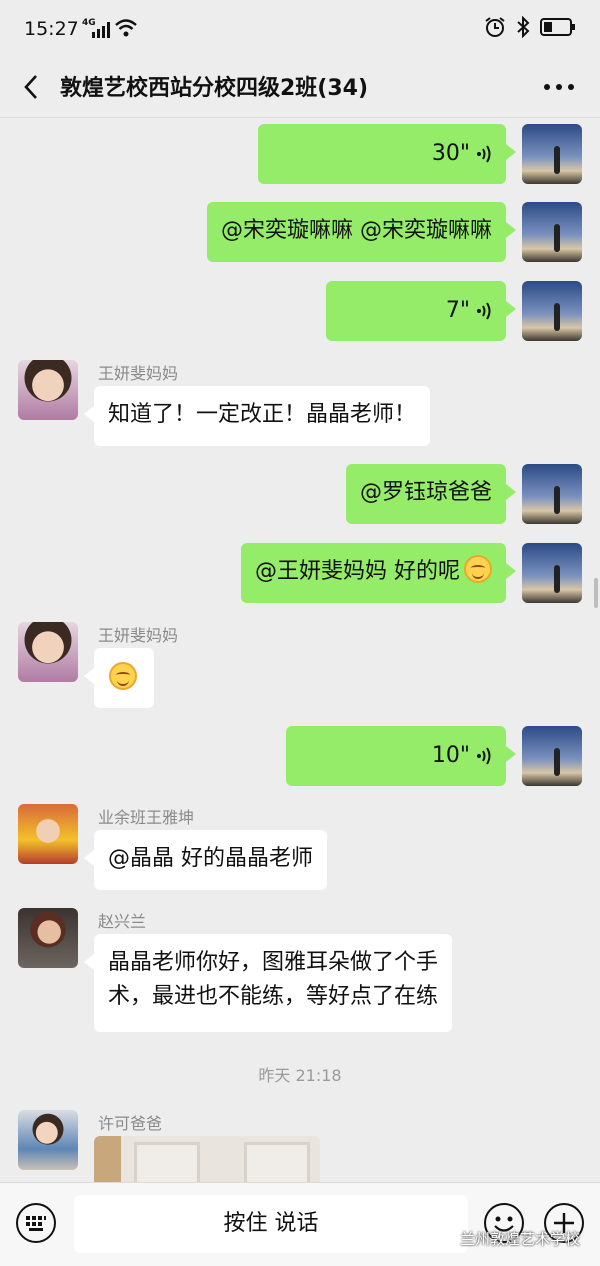 Image resolution: width=600 pixels, height=1266 pixels. Describe the element at coordinates (357, 571) in the screenshot. I see `message-text: @王妍斐妈妈 好的呢` at that location.